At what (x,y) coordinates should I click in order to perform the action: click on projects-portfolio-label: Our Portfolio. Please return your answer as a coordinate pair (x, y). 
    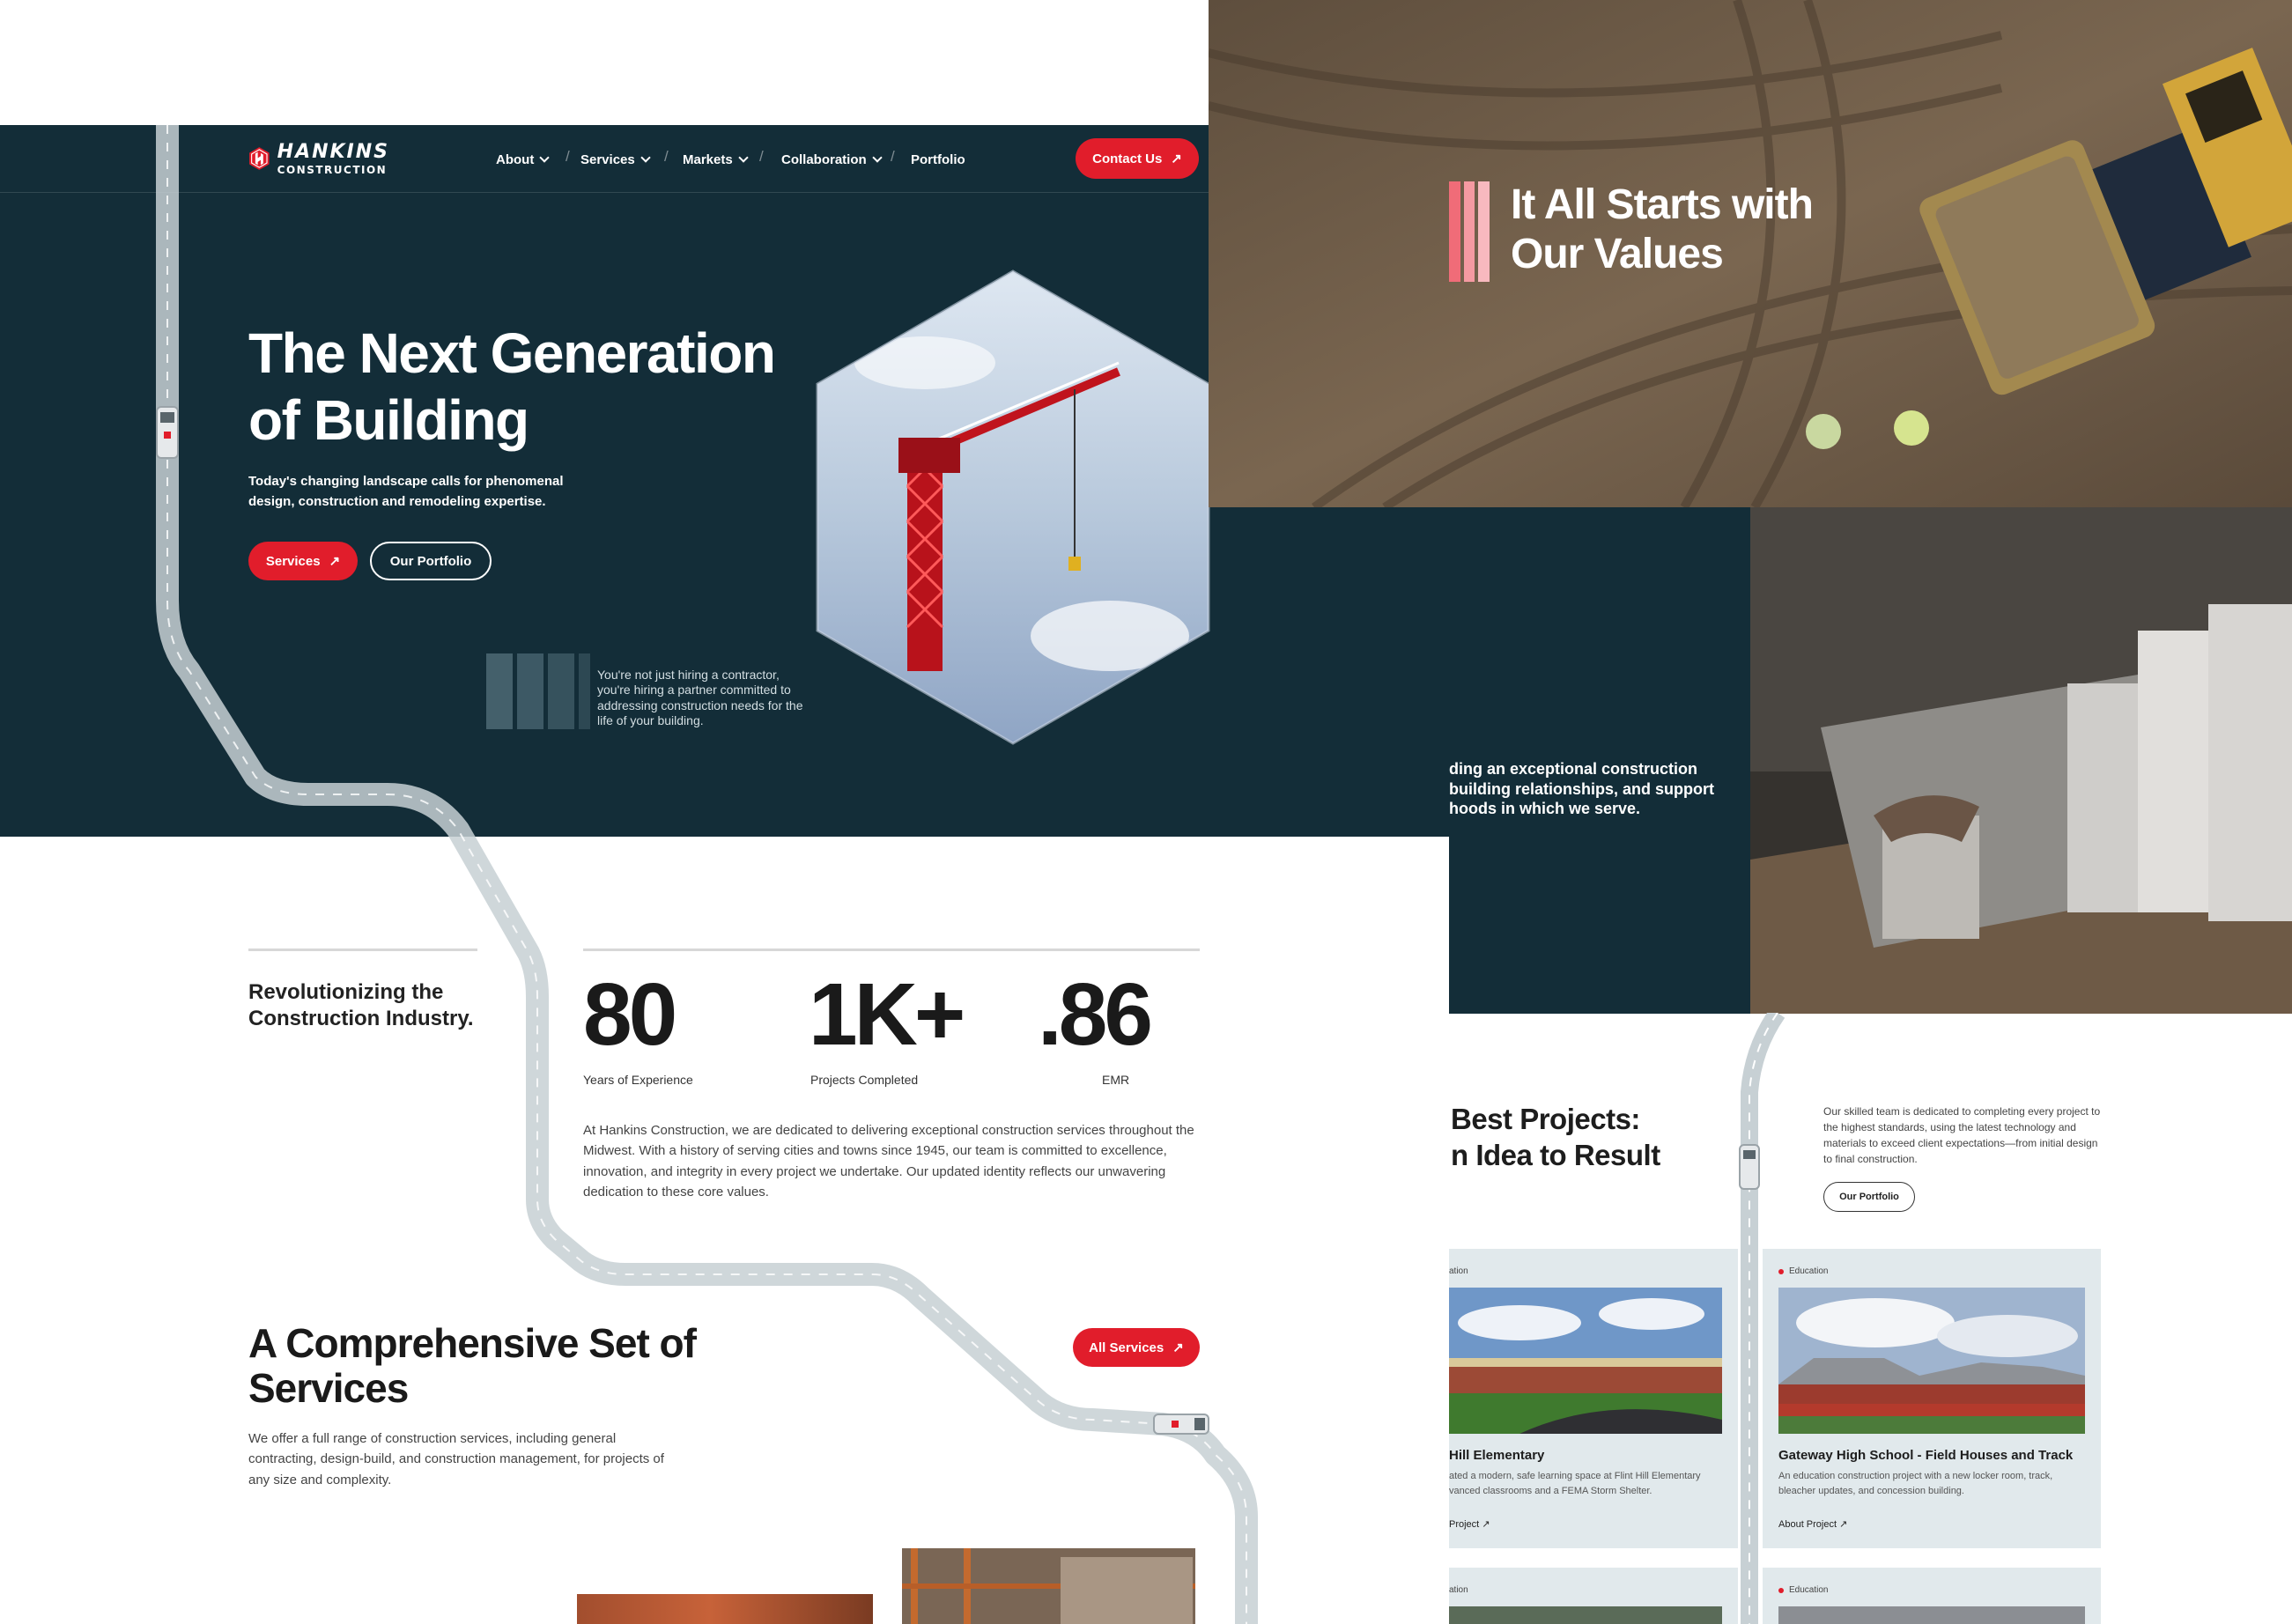
    Looking at the image, I should click on (1869, 1197).